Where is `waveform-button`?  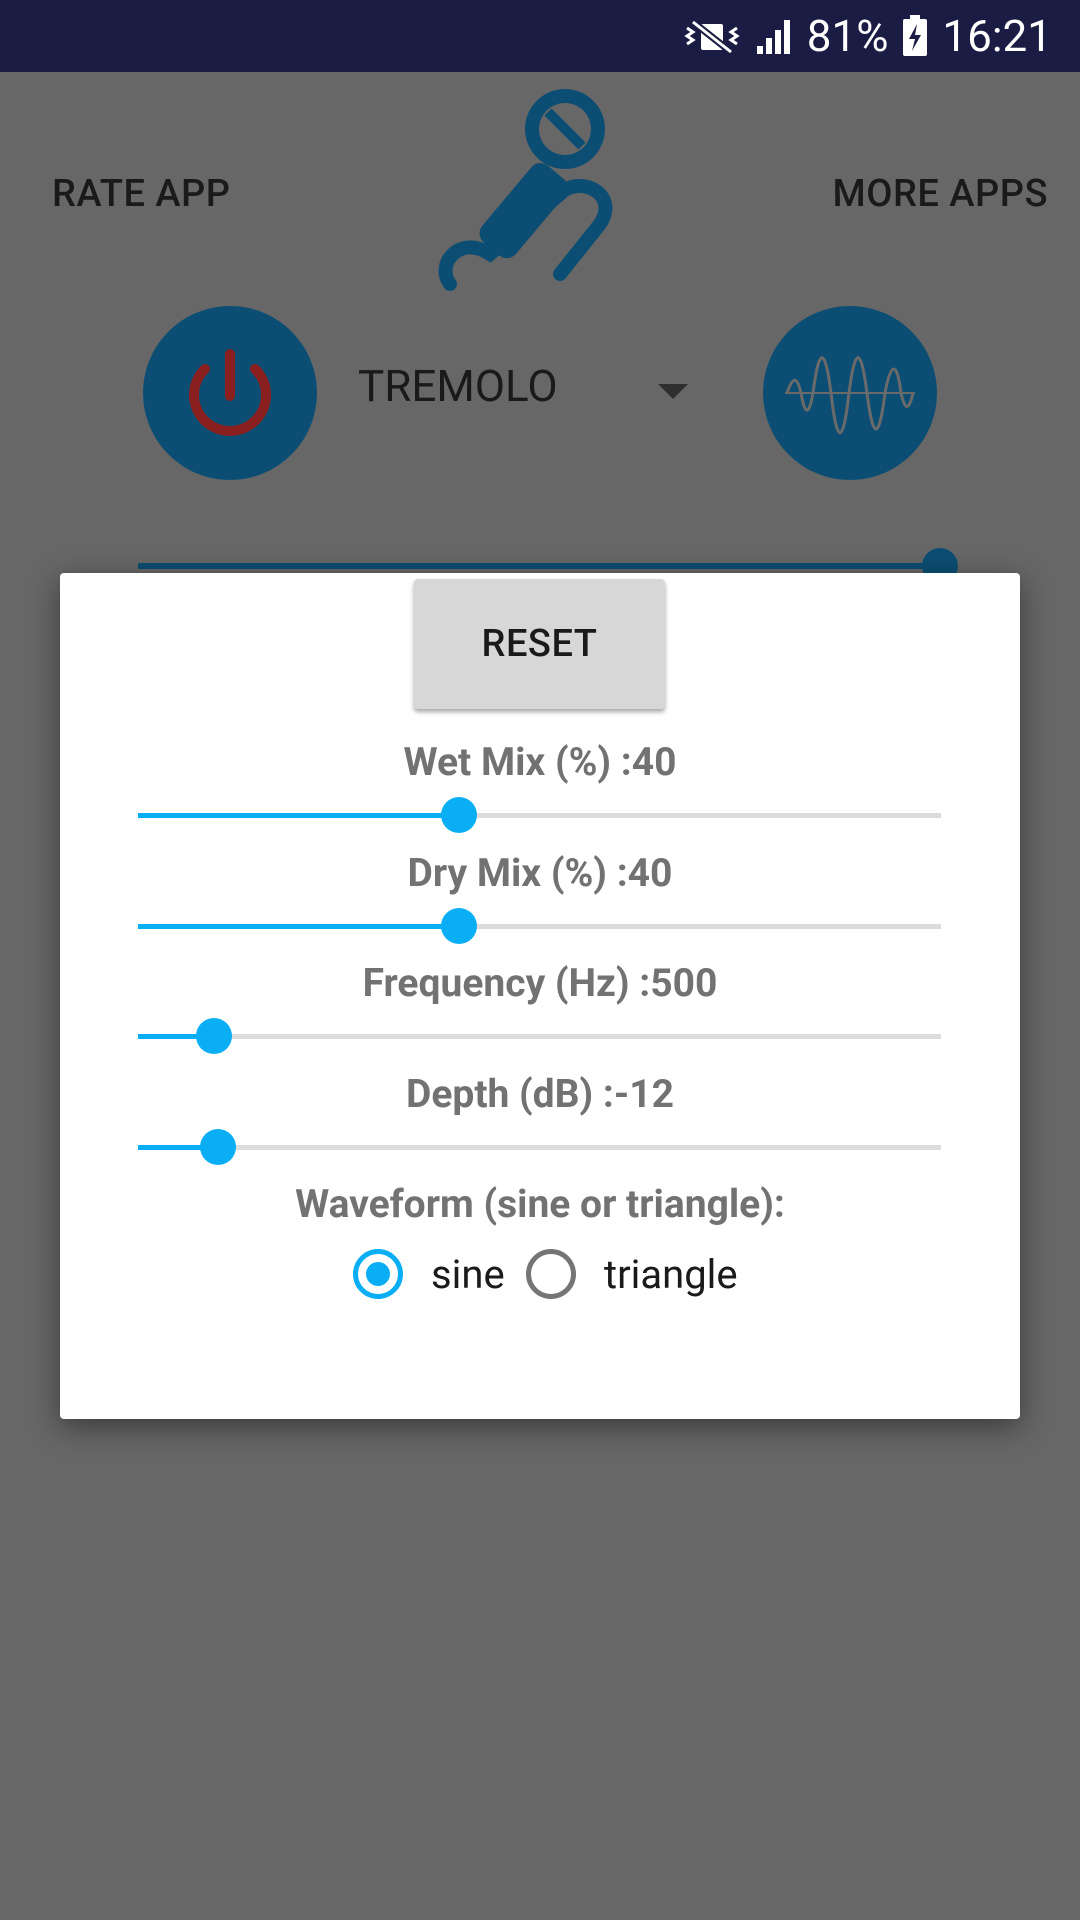
waveform-button is located at coordinates (850, 393).